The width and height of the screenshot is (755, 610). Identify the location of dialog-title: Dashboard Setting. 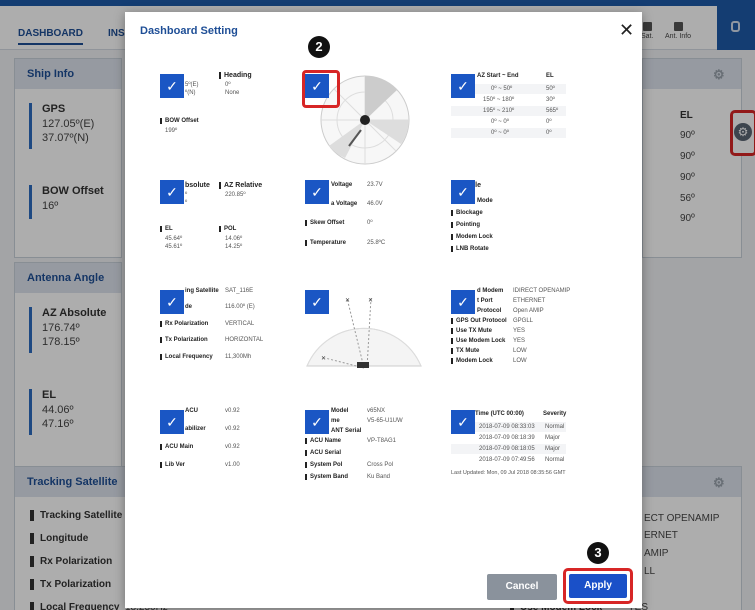
(189, 31).